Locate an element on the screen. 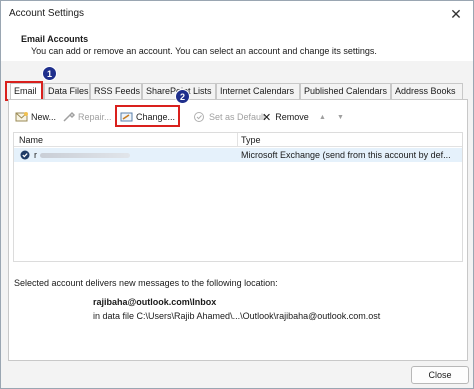  set-as-default-label: Set as Default is located at coordinates (237, 117).